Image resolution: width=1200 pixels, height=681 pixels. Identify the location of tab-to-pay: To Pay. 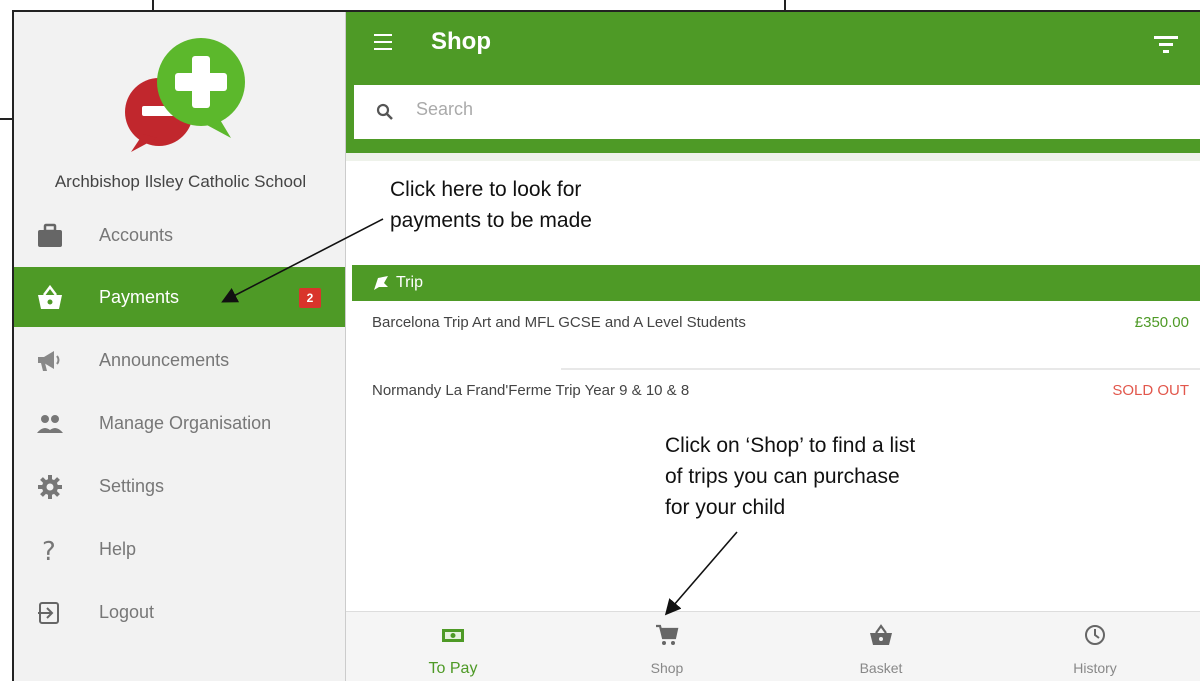
(453, 646).